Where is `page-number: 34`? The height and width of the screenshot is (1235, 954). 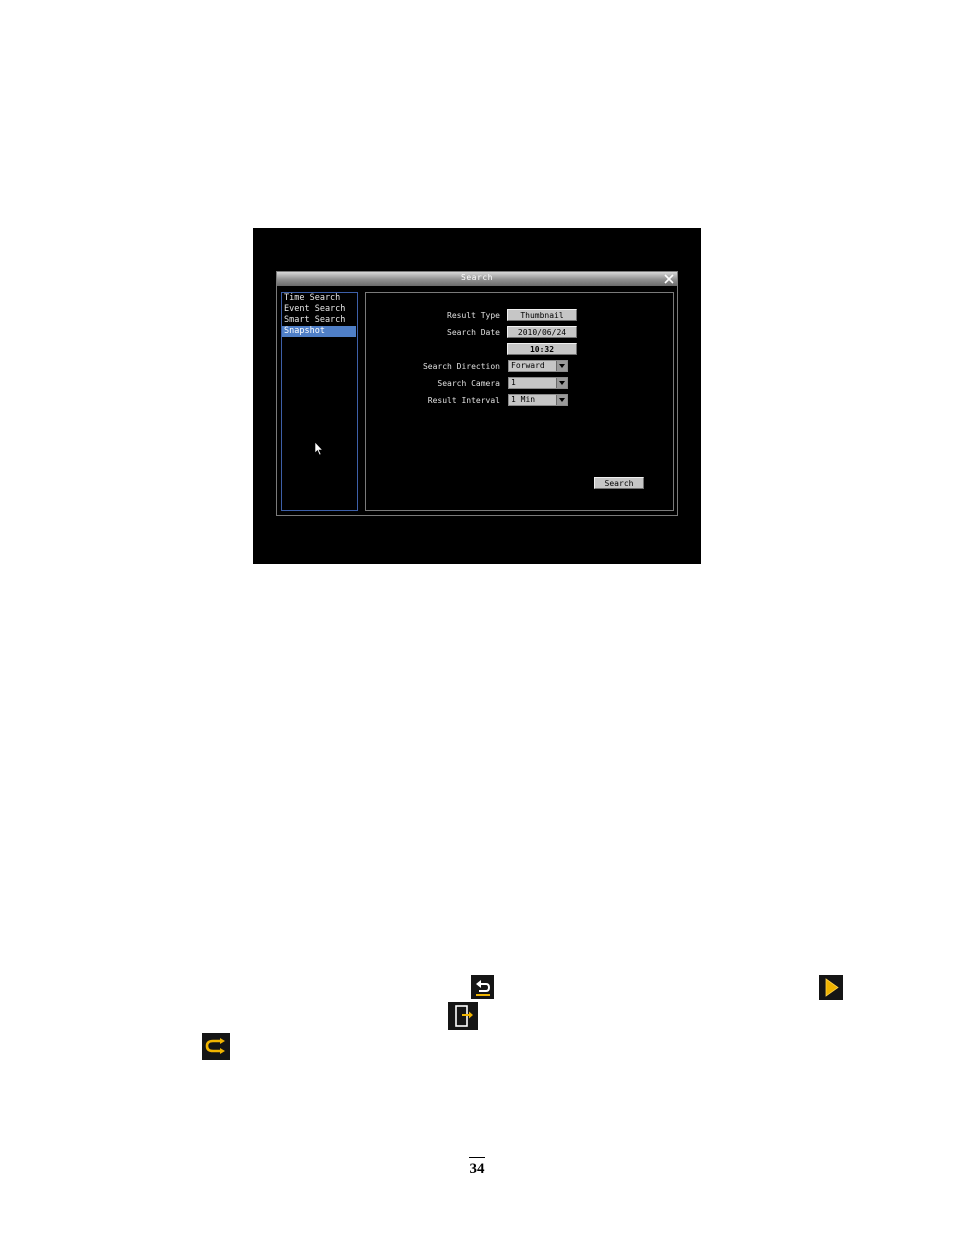 page-number: 34 is located at coordinates (477, 1169).